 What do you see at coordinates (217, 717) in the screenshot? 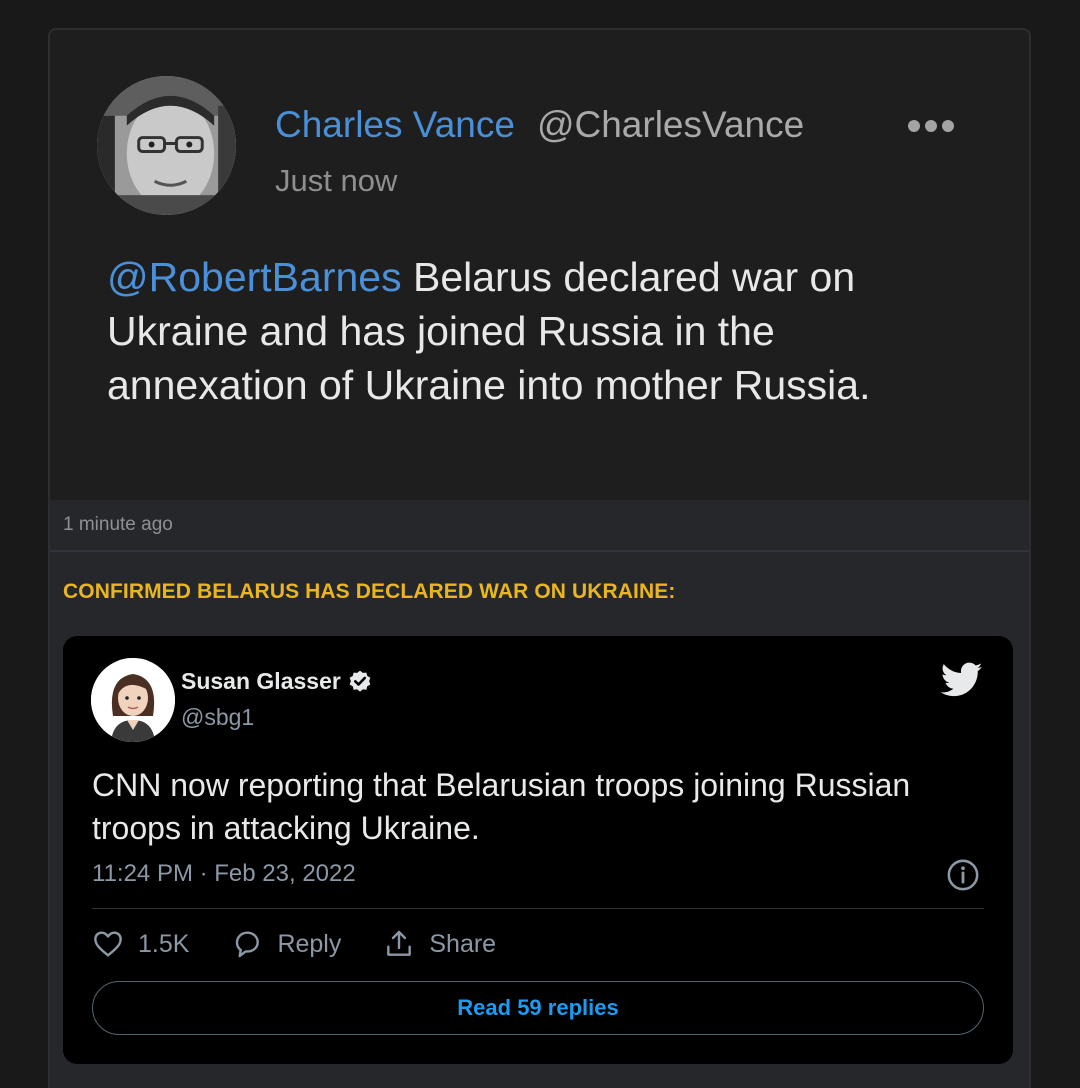
I see `tweet-author-handle: @sbg1` at bounding box center [217, 717].